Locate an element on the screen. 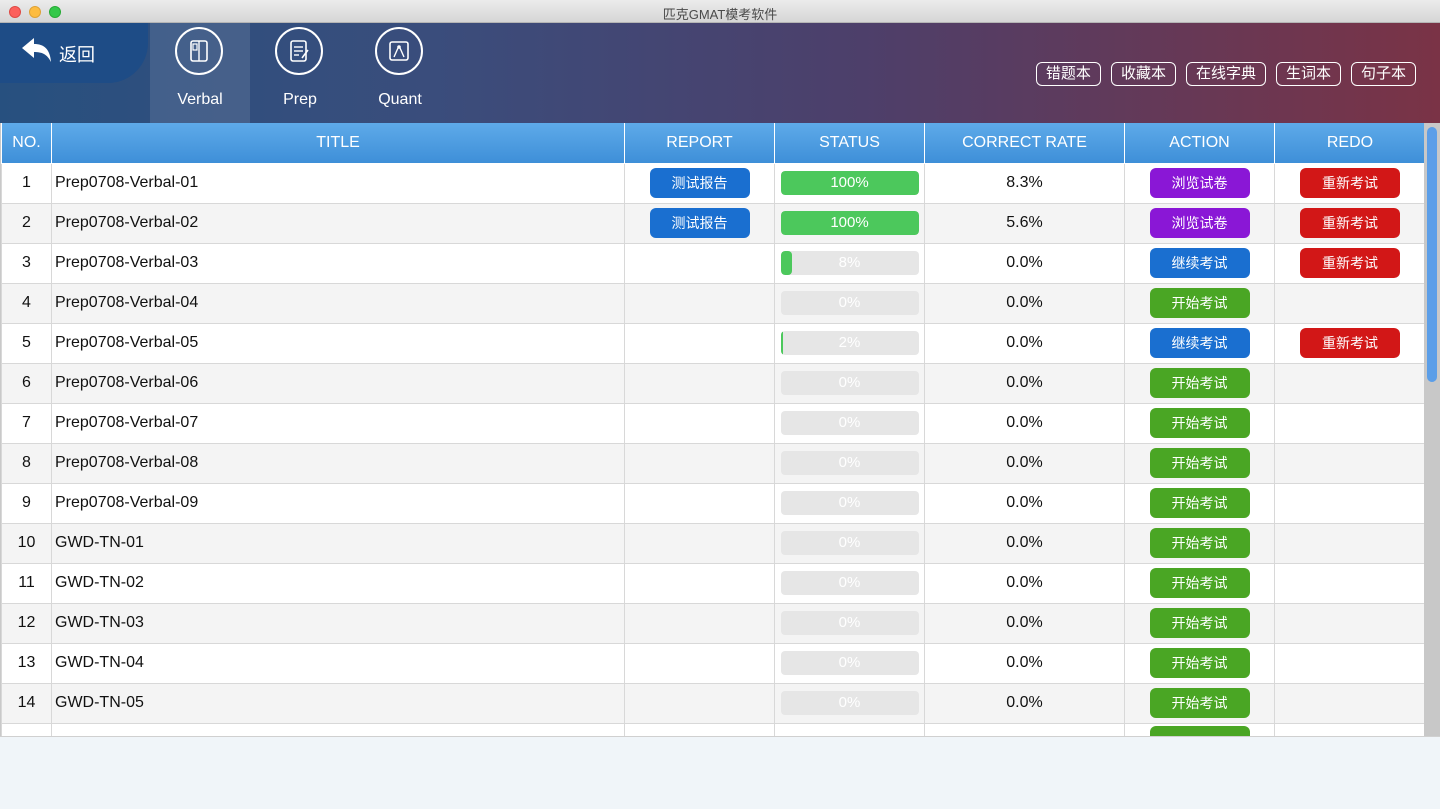 Image resolution: width=1440 pixels, height=809 pixels. row-number: 10 is located at coordinates (26, 543).